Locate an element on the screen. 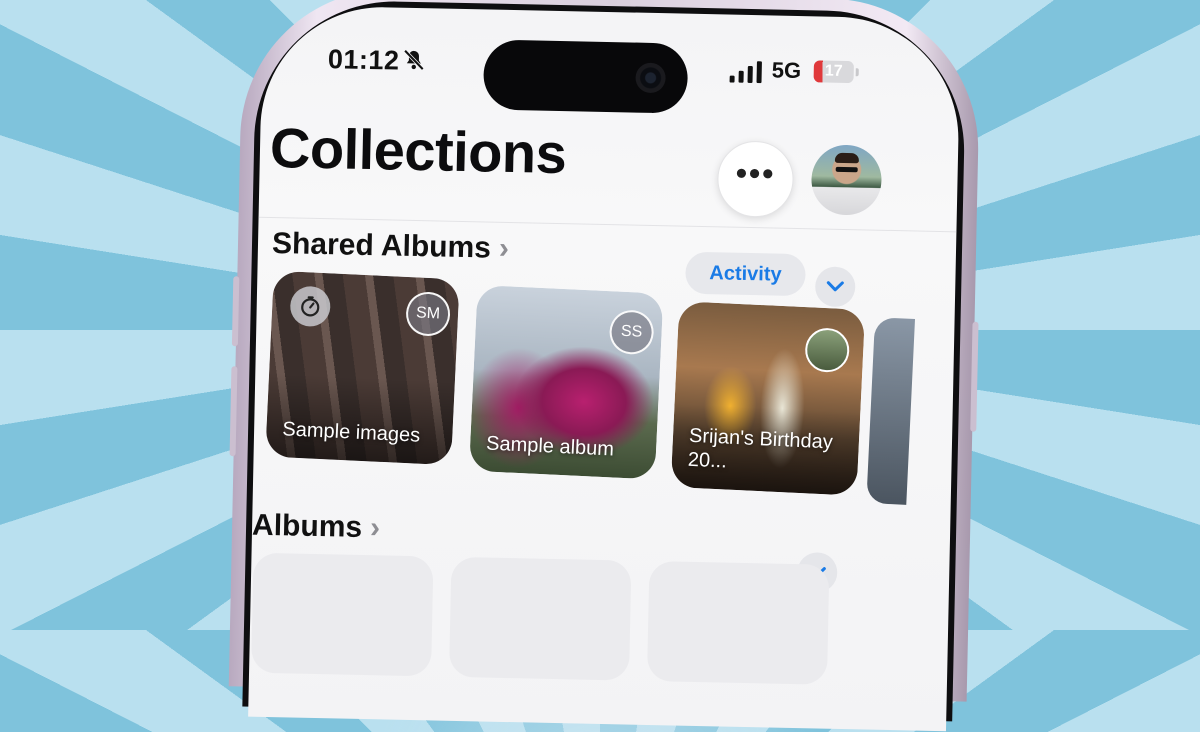  avatar-hair is located at coordinates (847, 158).